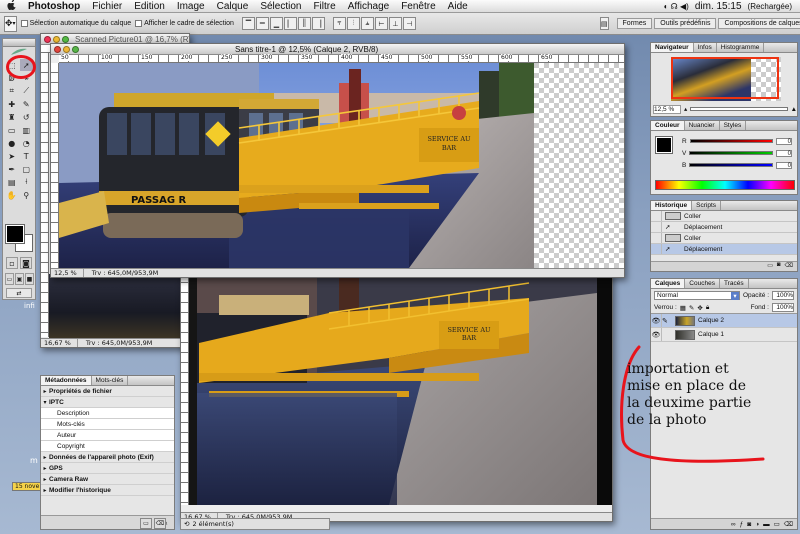 The width and height of the screenshot is (800, 534). I want to click on color-slider-r: R0, so click(737, 141).